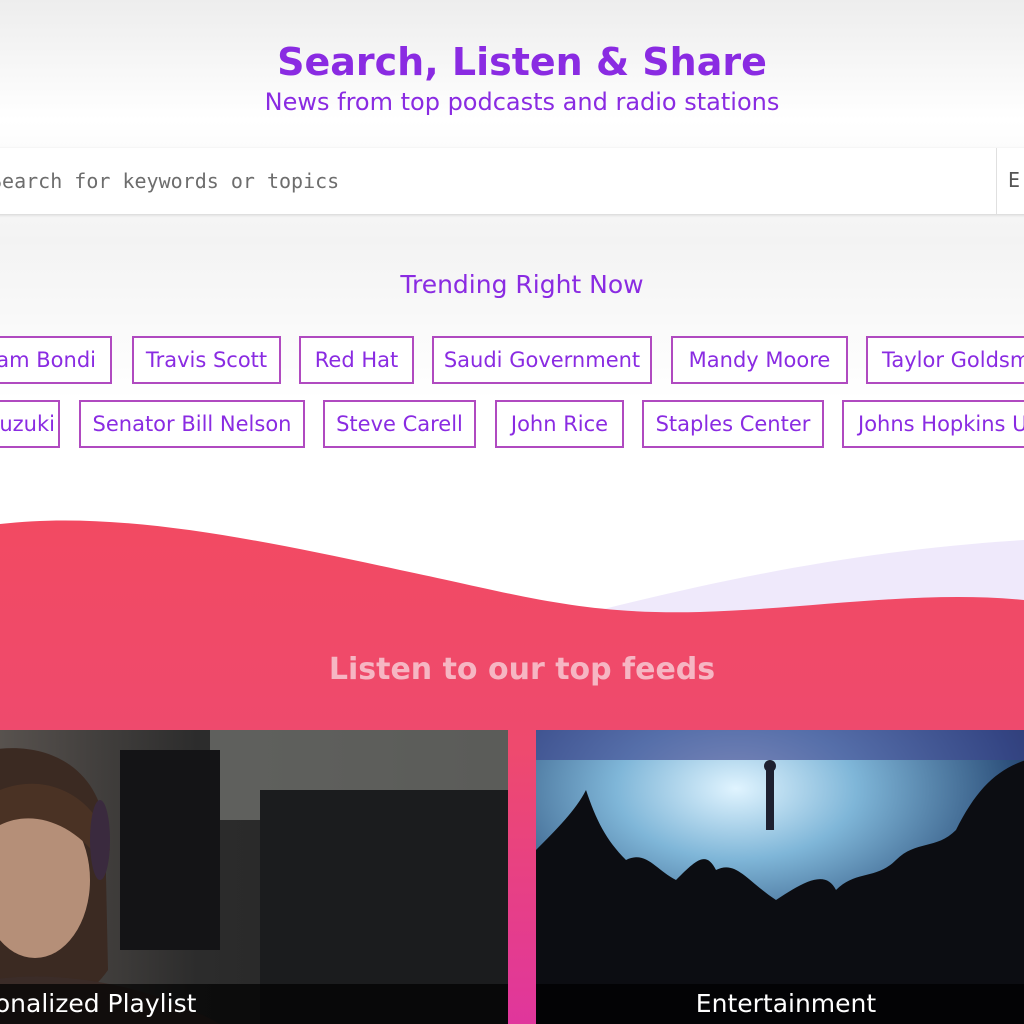  I want to click on trending-chip: Johns Hopkins University, so click(933, 424).